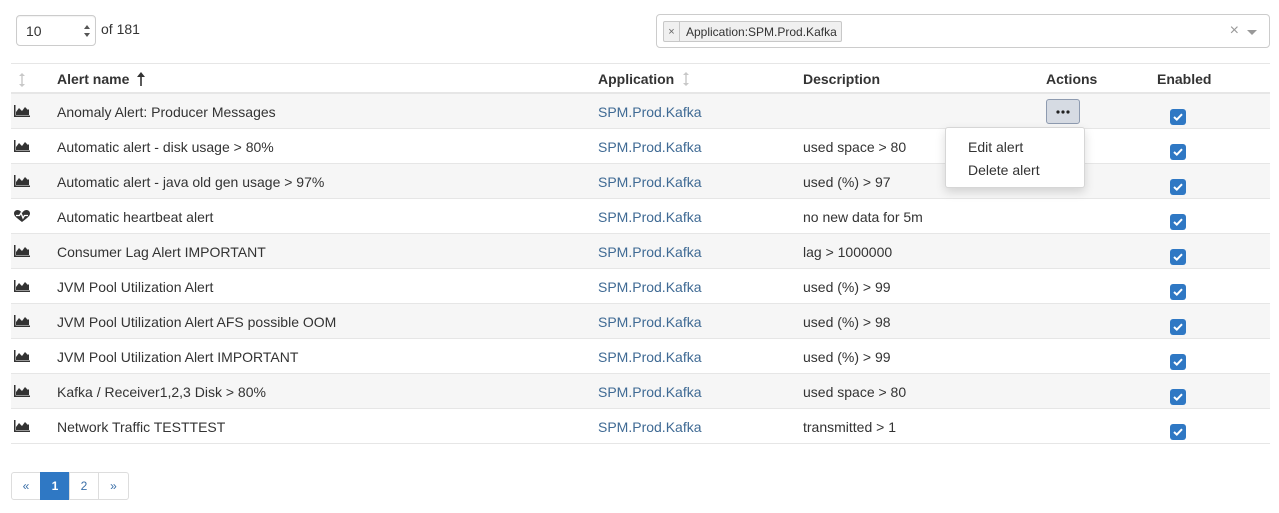 Image resolution: width=1279 pixels, height=513 pixels. Describe the element at coordinates (34, 31) in the screenshot. I see `page-size-value: 10` at that location.